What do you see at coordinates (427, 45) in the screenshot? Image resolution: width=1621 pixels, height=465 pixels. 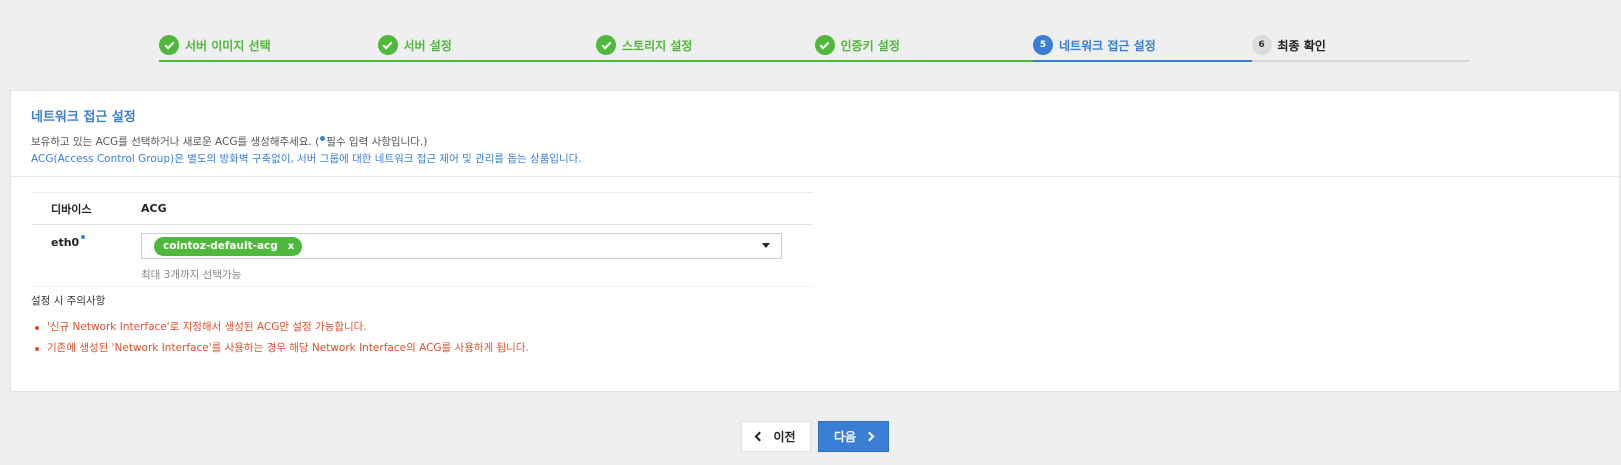 I see `step-label: 서버 설정` at bounding box center [427, 45].